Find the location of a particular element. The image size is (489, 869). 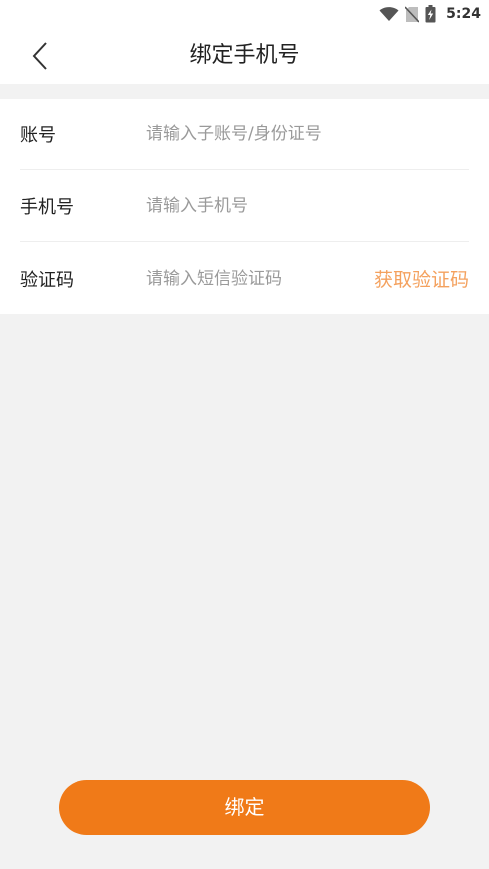

code-input is located at coordinates (260, 278).